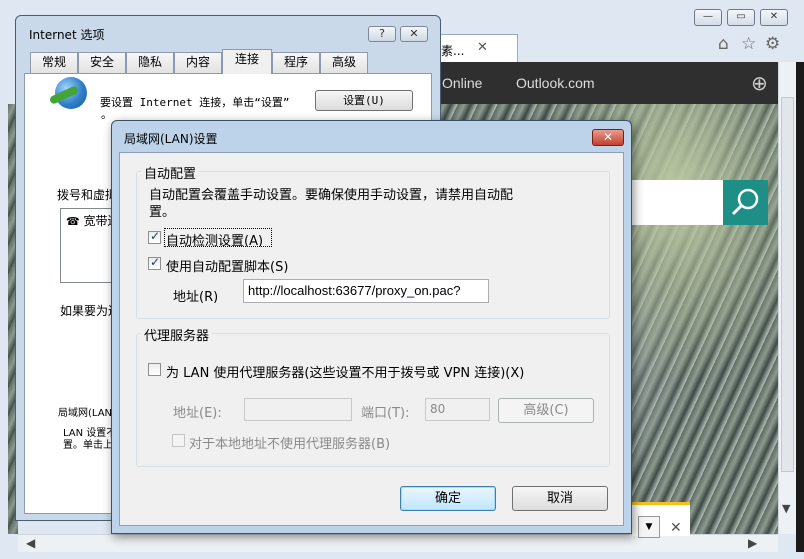 The width and height of the screenshot is (804, 559). Describe the element at coordinates (772, 44) in the screenshot. I see `settings-gear-icon: ⚙` at that location.